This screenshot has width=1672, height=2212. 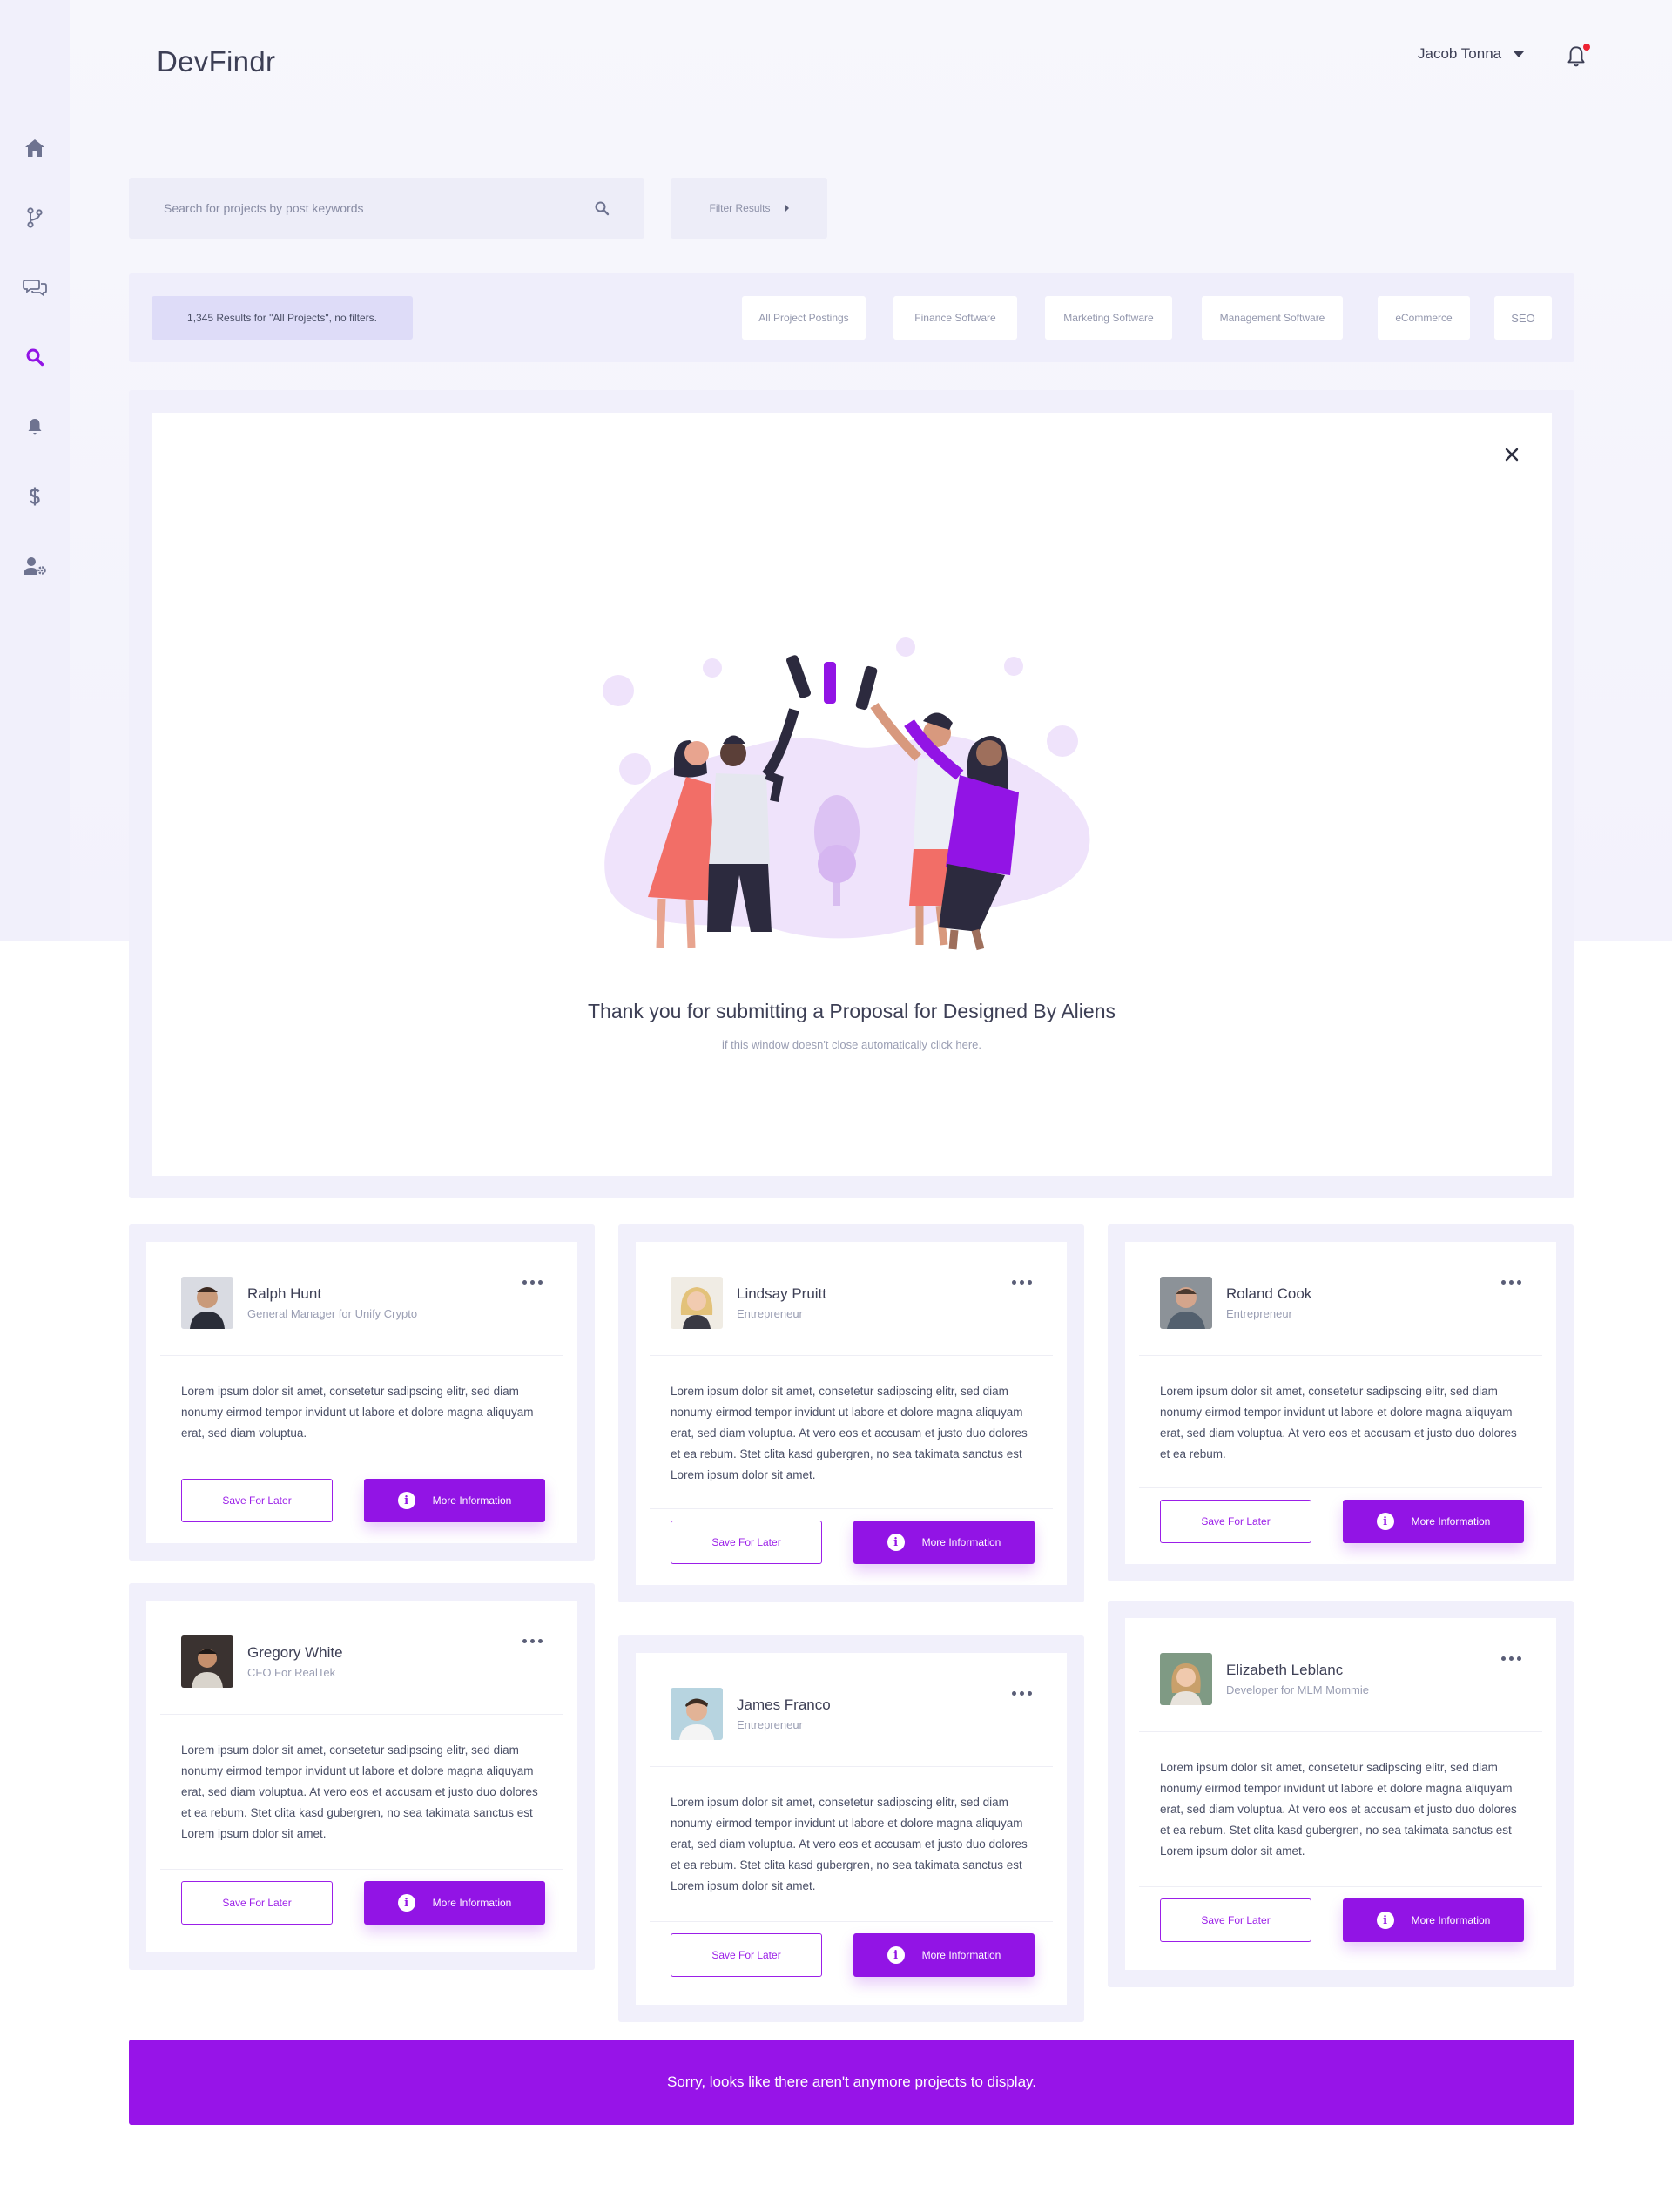 I want to click on user-menu: Jacob Tonna, so click(x=1471, y=54).